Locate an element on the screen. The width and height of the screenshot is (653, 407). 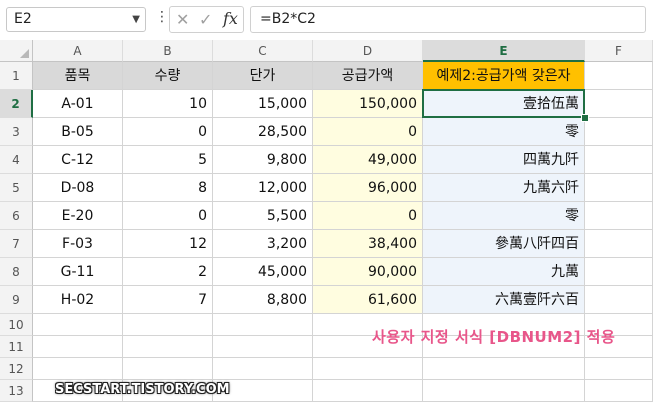
column-header-c: C is located at coordinates (263, 51).